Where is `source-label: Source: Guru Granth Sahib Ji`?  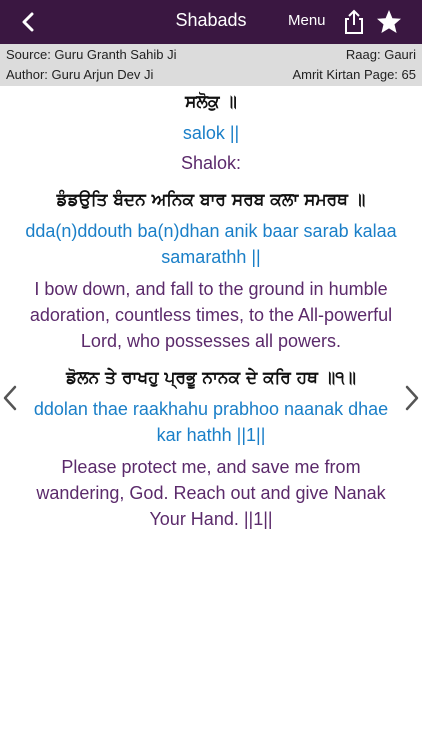
source-label: Source: Guru Granth Sahib Ji is located at coordinates (91, 54).